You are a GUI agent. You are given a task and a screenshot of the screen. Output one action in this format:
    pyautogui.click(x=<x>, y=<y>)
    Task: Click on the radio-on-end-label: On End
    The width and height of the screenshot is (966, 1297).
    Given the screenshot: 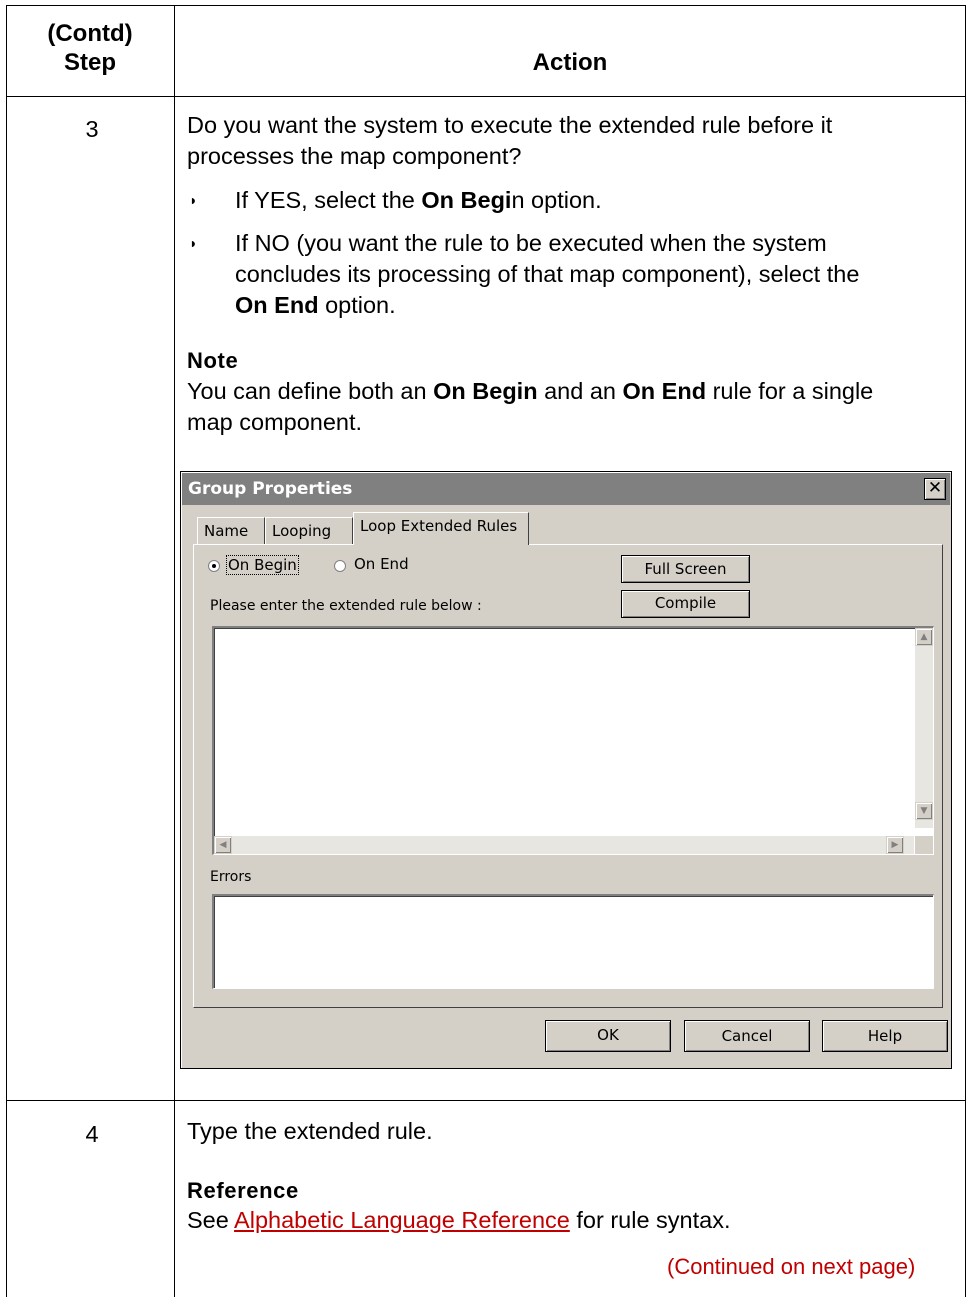 What is the action you would take?
    pyautogui.click(x=381, y=564)
    